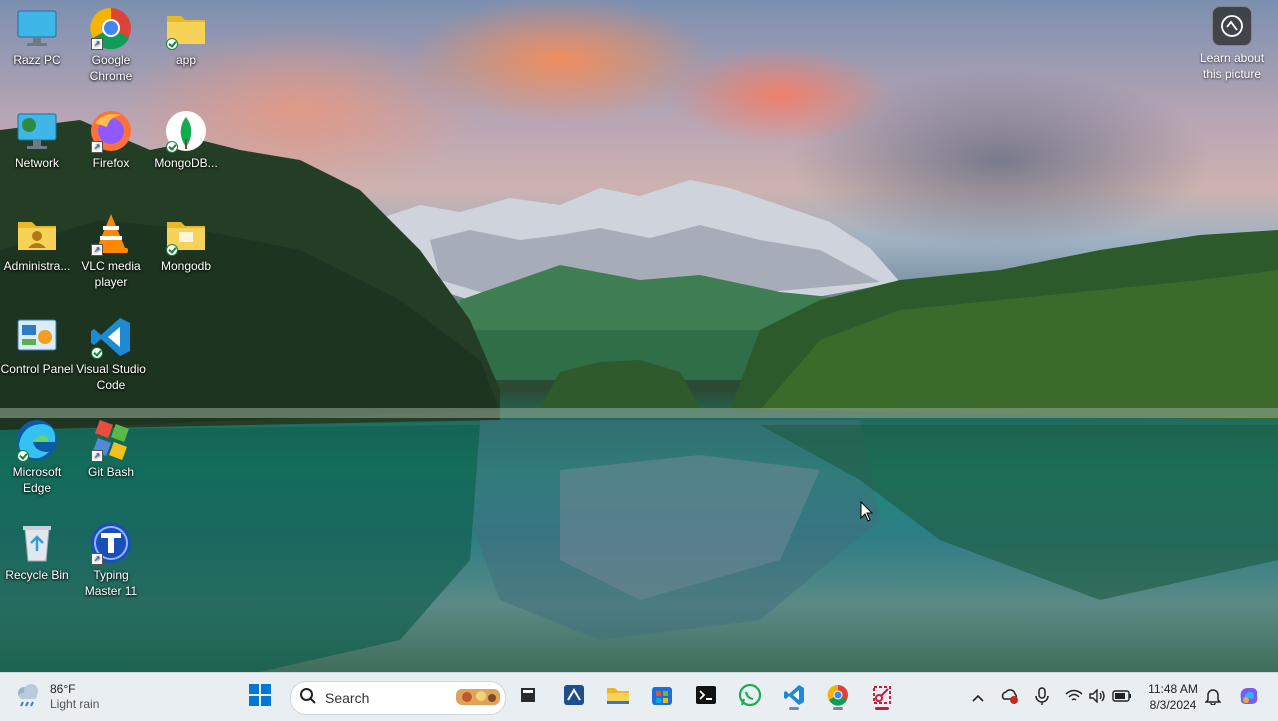  What do you see at coordinates (111, 472) in the screenshot?
I see `desktop-icon-label: Git Bash` at bounding box center [111, 472].